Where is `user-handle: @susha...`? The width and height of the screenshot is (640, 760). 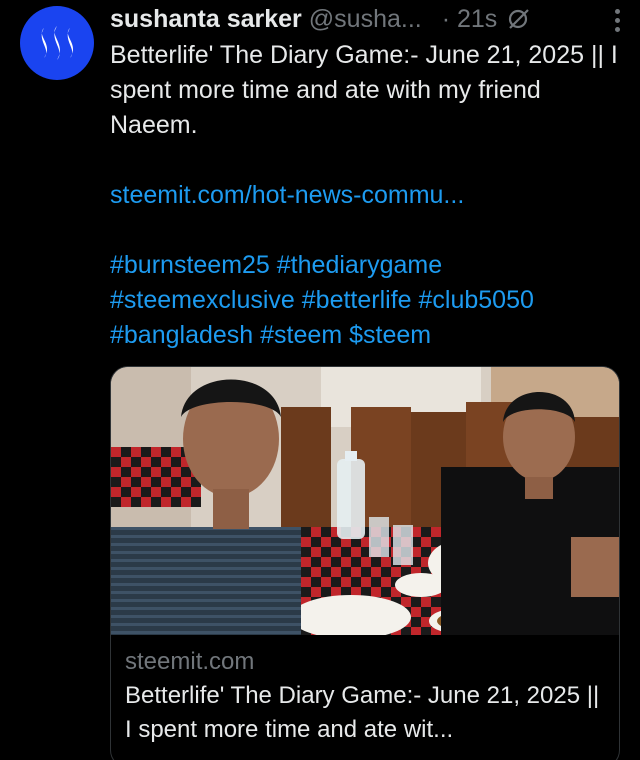 user-handle: @susha... is located at coordinates (365, 19).